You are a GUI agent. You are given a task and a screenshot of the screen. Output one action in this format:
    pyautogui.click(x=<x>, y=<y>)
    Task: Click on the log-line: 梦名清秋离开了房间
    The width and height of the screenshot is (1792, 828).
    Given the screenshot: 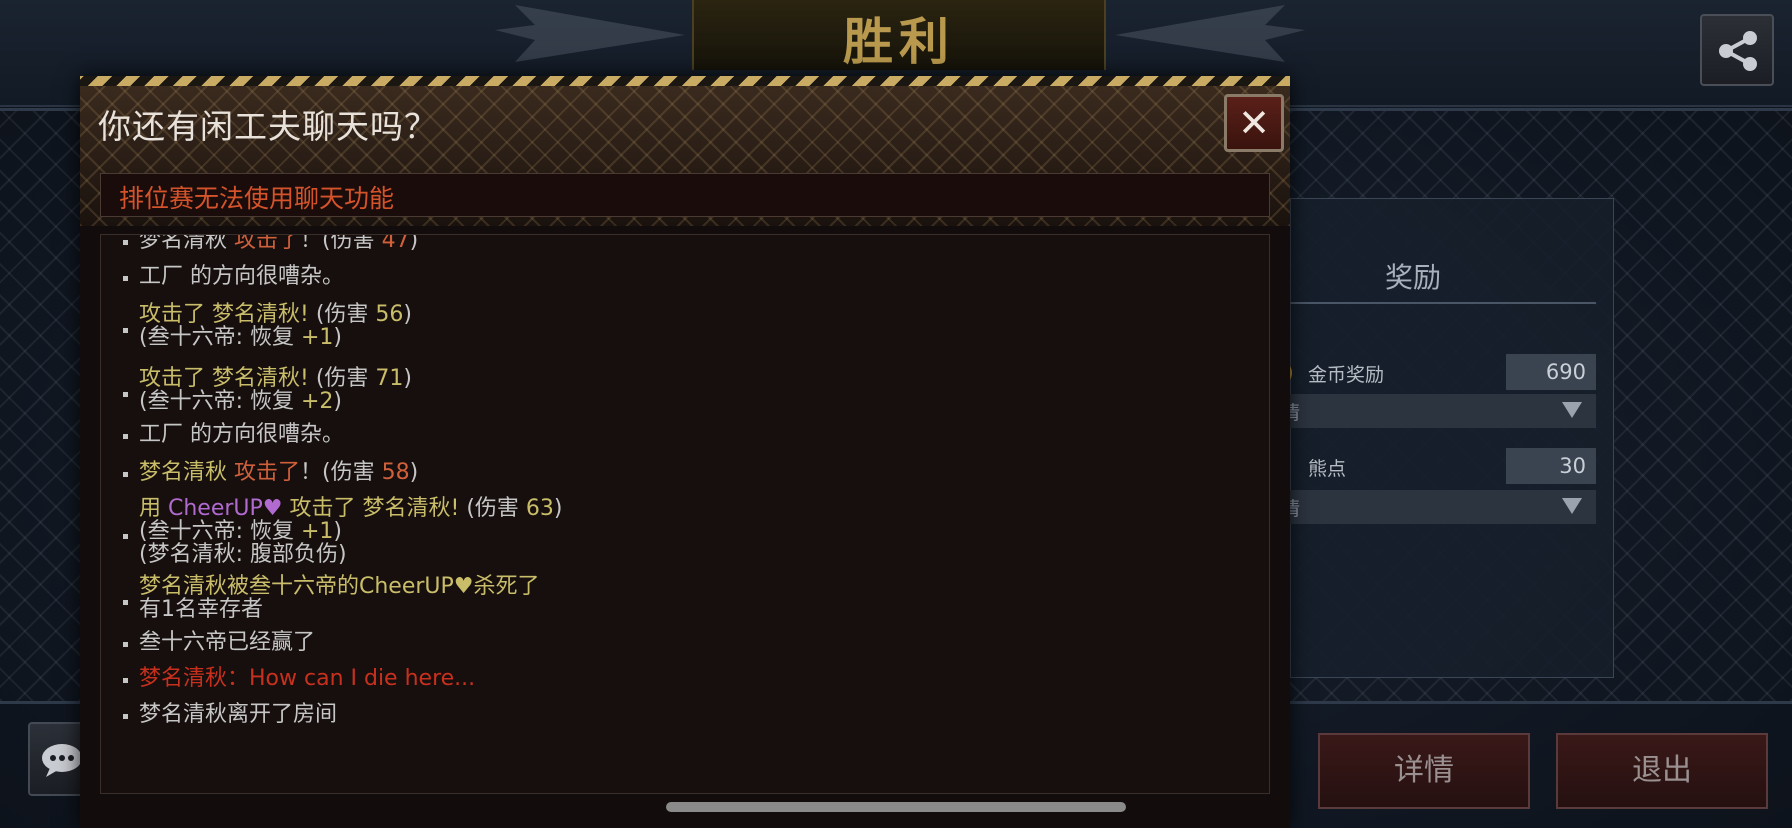 What is the action you would take?
    pyautogui.click(x=238, y=714)
    